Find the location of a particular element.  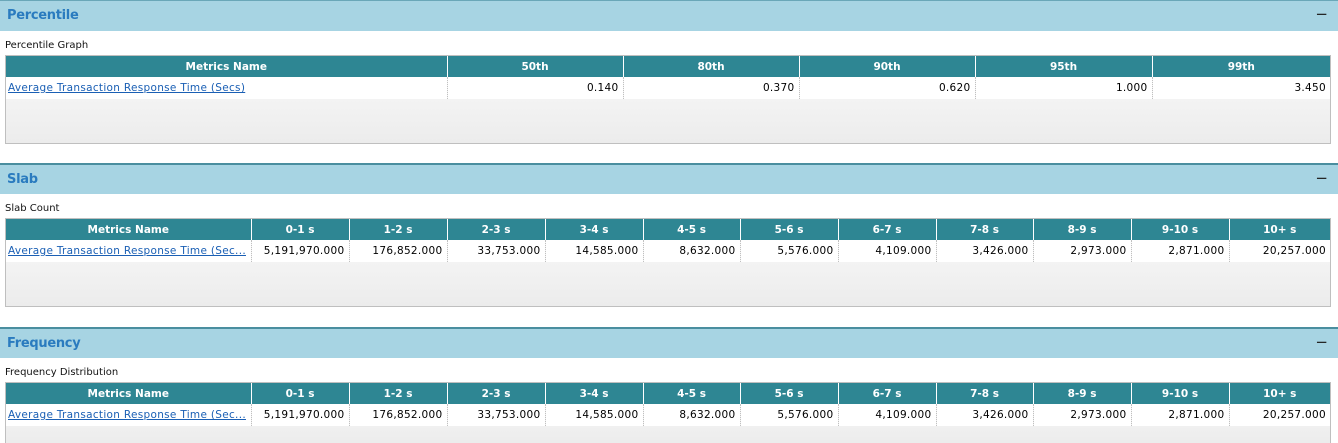

column-header: 80th is located at coordinates (711, 66).